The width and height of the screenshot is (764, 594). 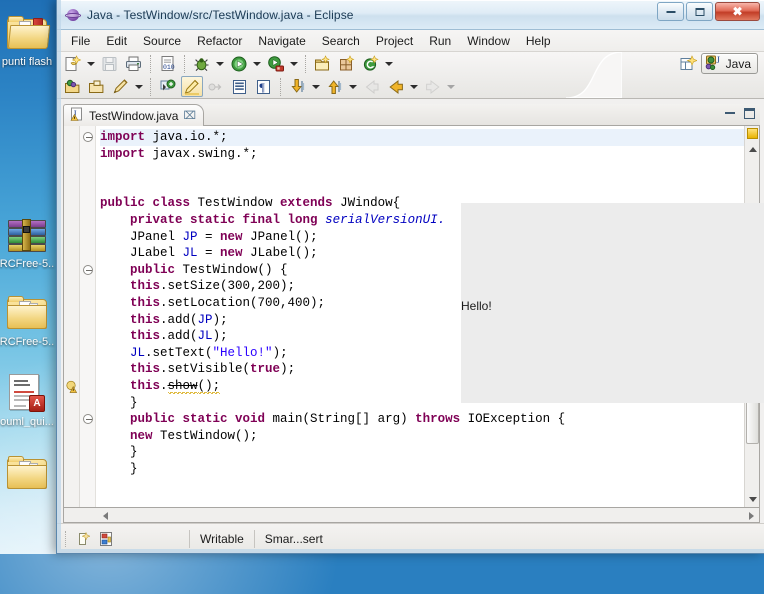 I want to click on menu-file: File, so click(x=80, y=41).